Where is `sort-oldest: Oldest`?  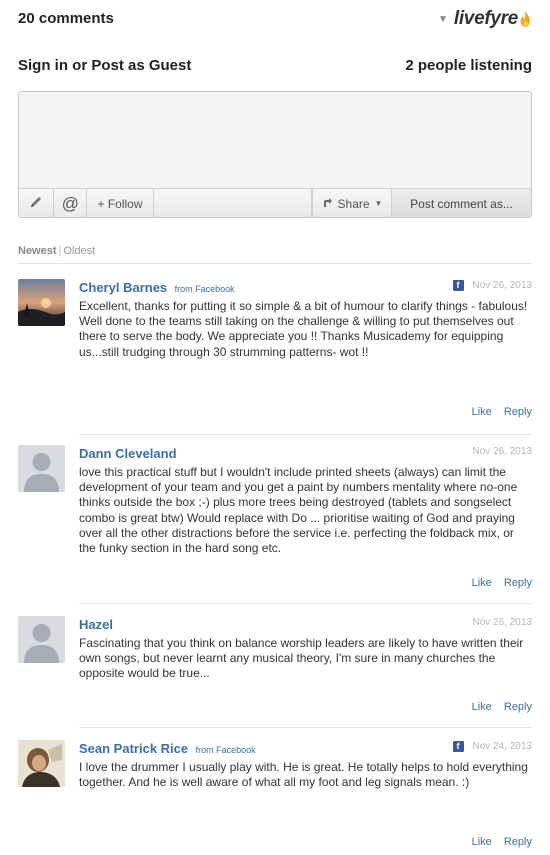 sort-oldest: Oldest is located at coordinates (79, 251).